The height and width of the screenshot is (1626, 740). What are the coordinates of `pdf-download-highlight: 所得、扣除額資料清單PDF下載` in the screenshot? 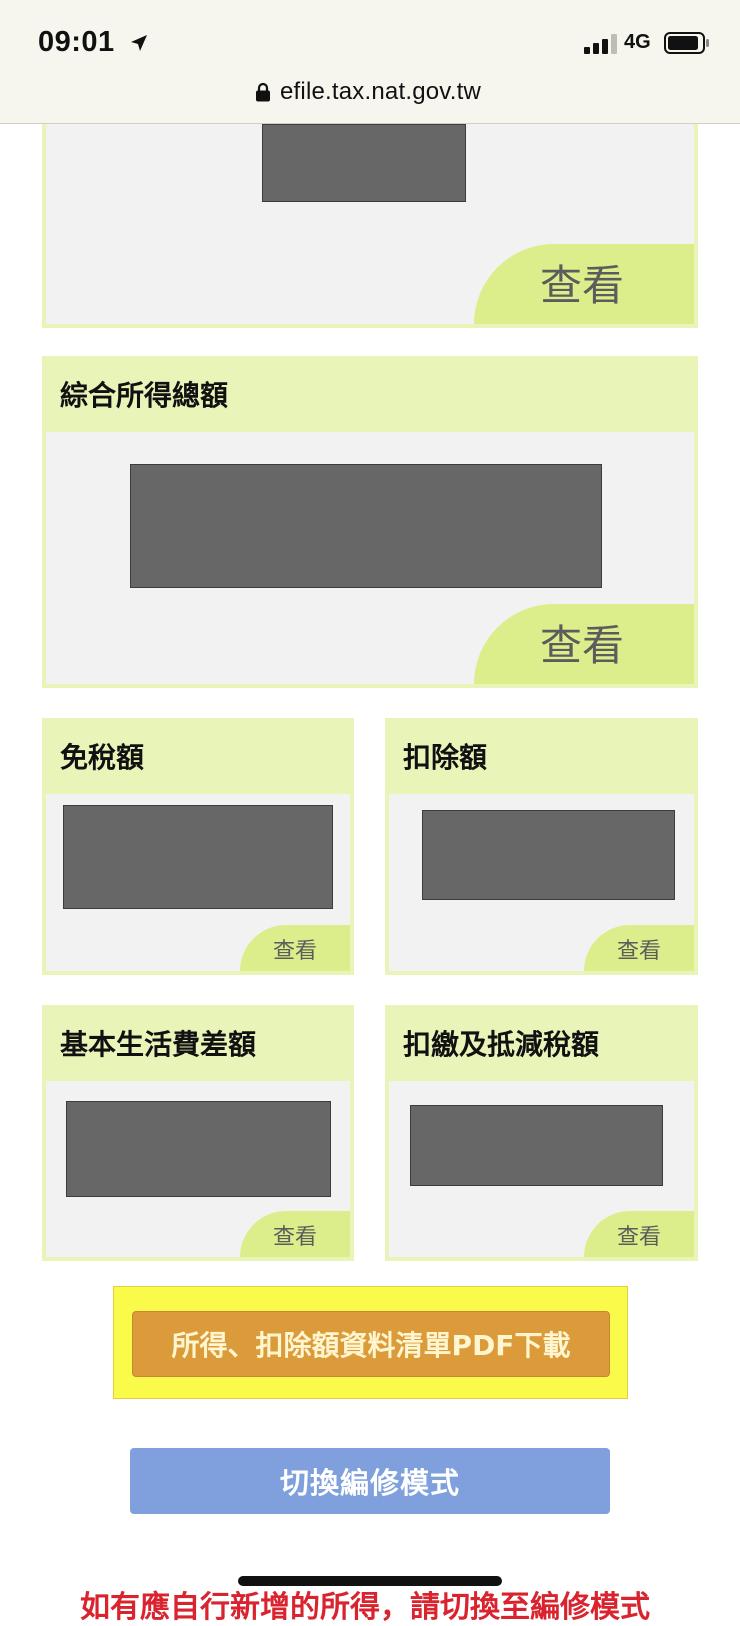 It's located at (370, 1342).